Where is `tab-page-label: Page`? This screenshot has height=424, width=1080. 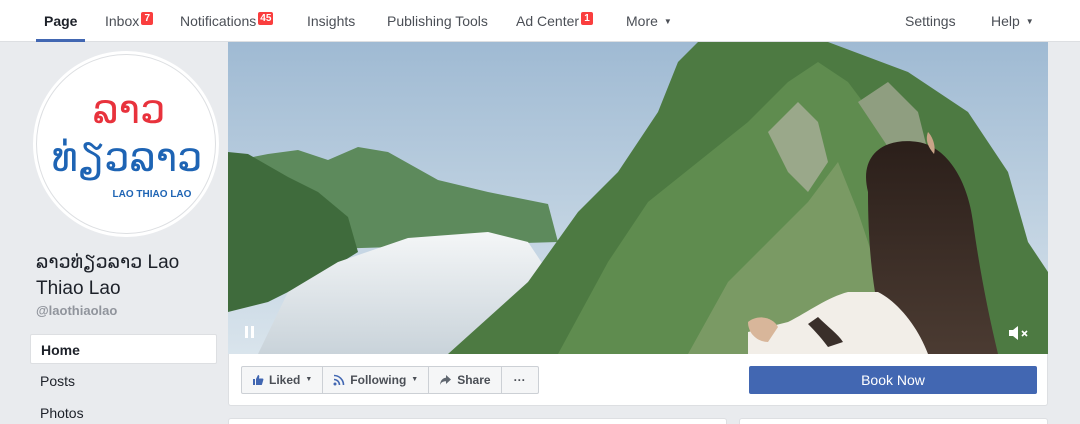 tab-page-label: Page is located at coordinates (61, 21).